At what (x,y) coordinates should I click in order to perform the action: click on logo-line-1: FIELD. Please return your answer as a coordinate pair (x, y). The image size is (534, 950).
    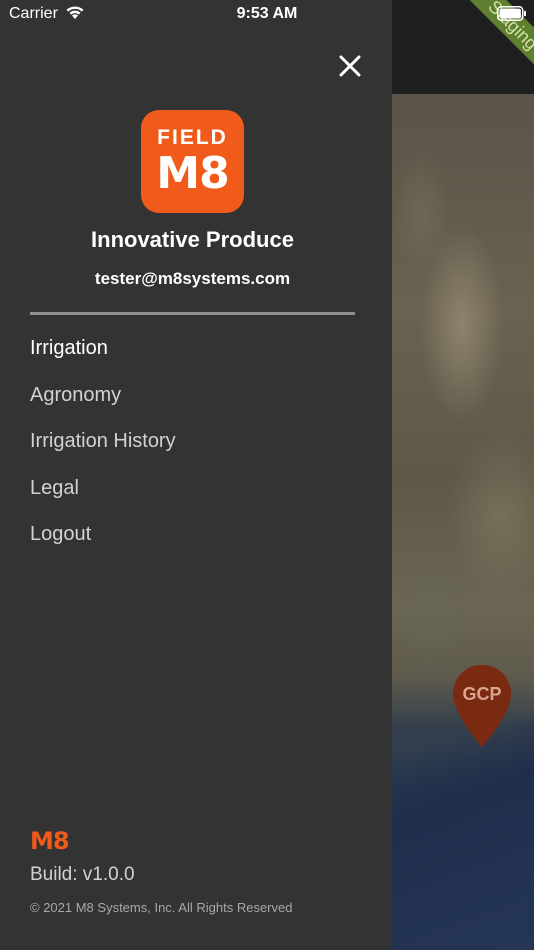
    Looking at the image, I should click on (192, 137).